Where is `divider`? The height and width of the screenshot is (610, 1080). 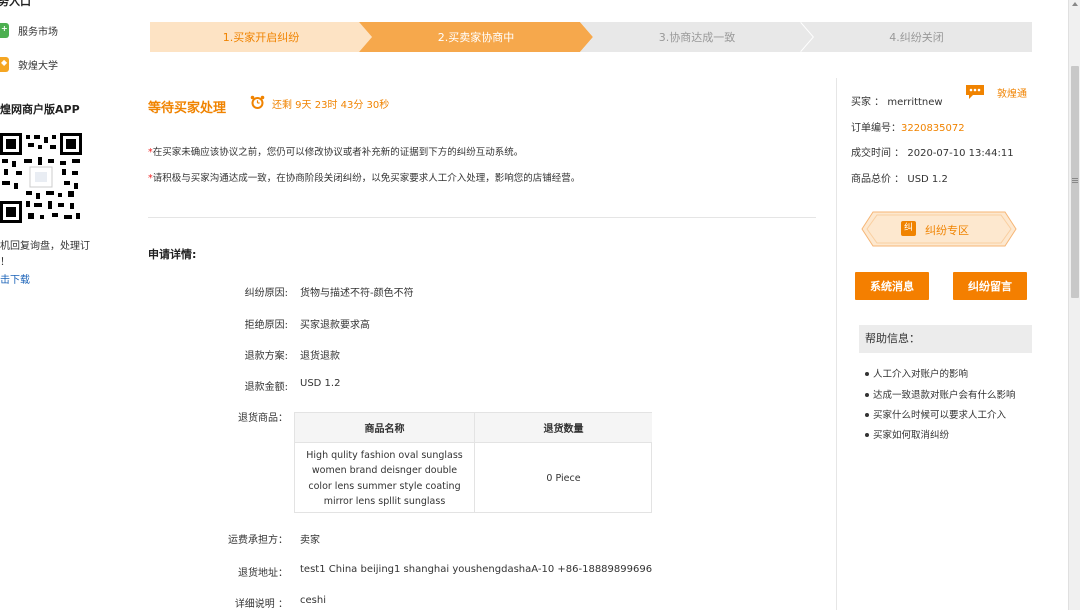 divider is located at coordinates (482, 217).